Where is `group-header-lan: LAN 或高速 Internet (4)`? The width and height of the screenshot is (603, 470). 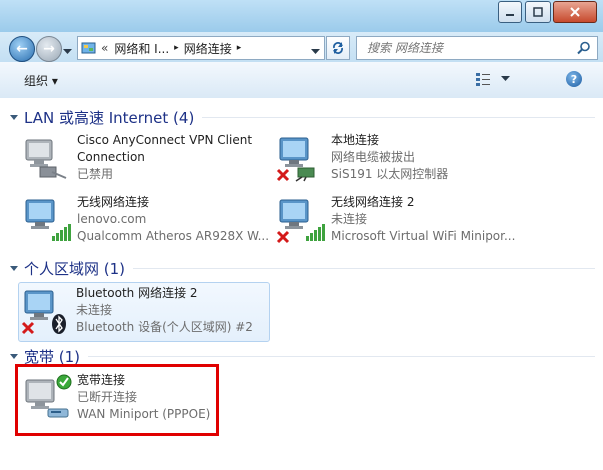
group-header-lan: LAN 或高速 Internet (4) is located at coordinates (302, 117).